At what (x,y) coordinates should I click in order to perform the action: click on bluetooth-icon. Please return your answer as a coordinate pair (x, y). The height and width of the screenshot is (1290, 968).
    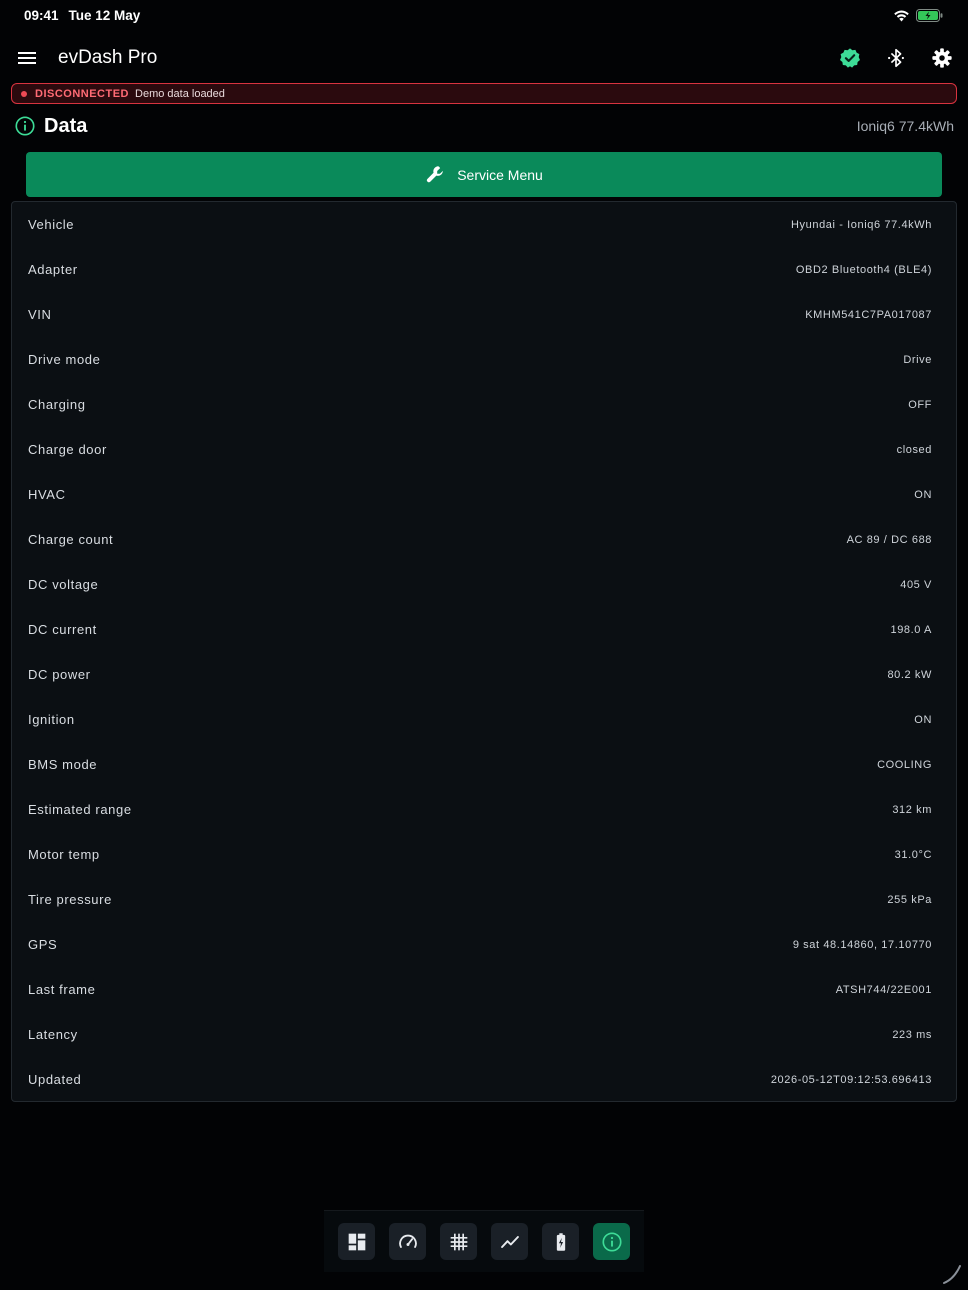
    Looking at the image, I should click on (896, 58).